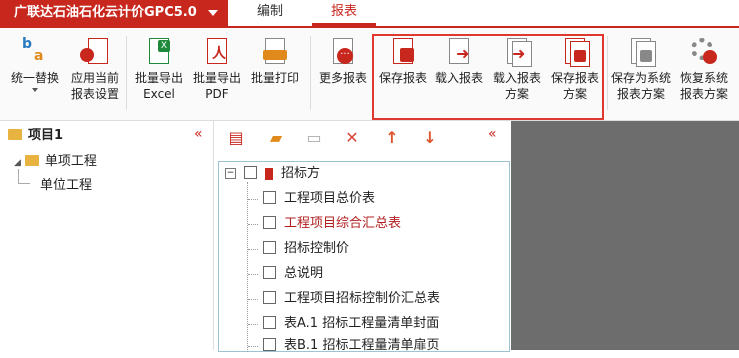  I want to click on more-reports-icon: ···, so click(343, 51).